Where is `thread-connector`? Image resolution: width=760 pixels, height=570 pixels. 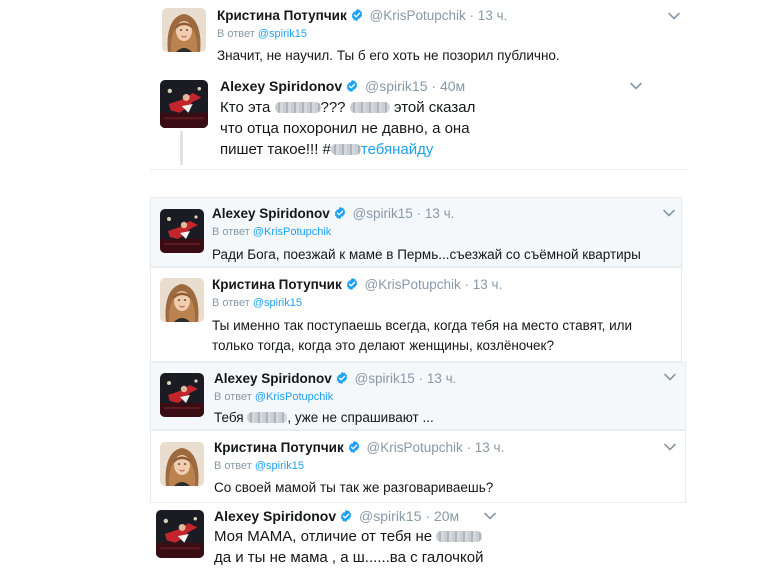 thread-connector is located at coordinates (181, 148).